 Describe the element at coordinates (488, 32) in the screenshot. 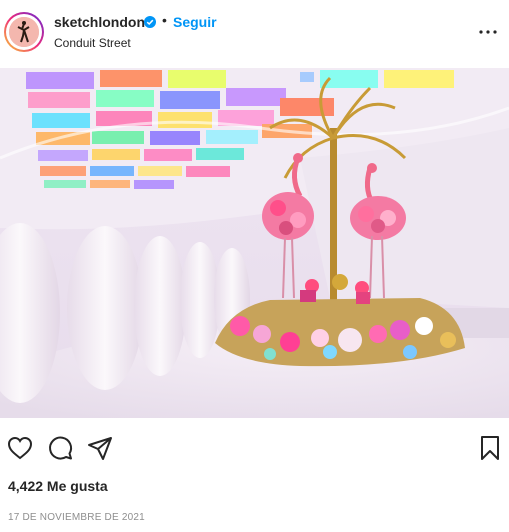

I see `more-options-icon` at that location.